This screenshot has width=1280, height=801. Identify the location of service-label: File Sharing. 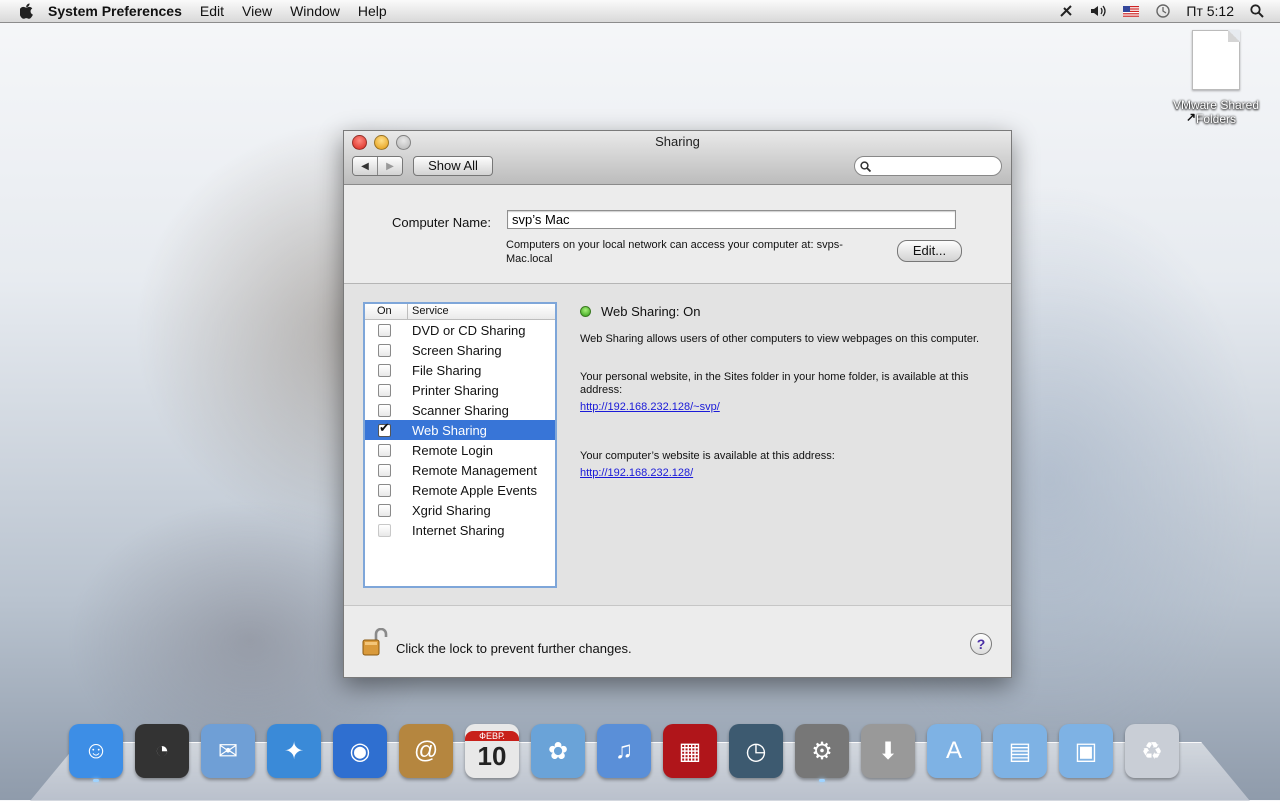
(447, 370).